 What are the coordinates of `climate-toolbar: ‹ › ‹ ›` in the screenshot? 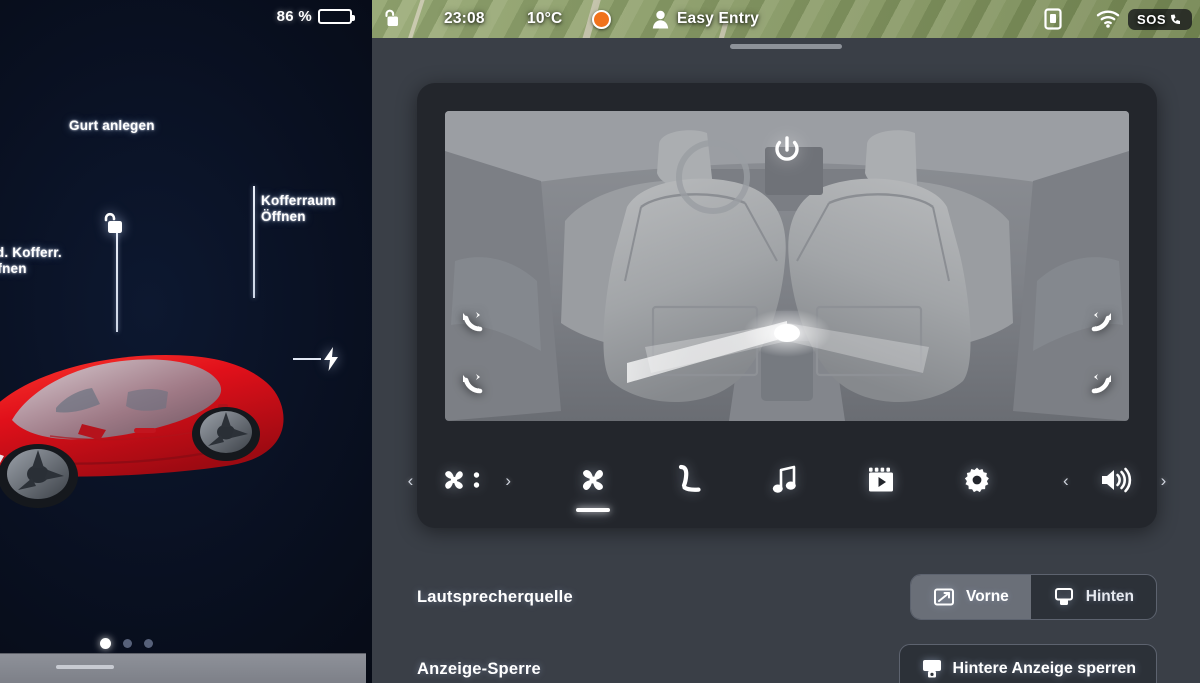 It's located at (787, 480).